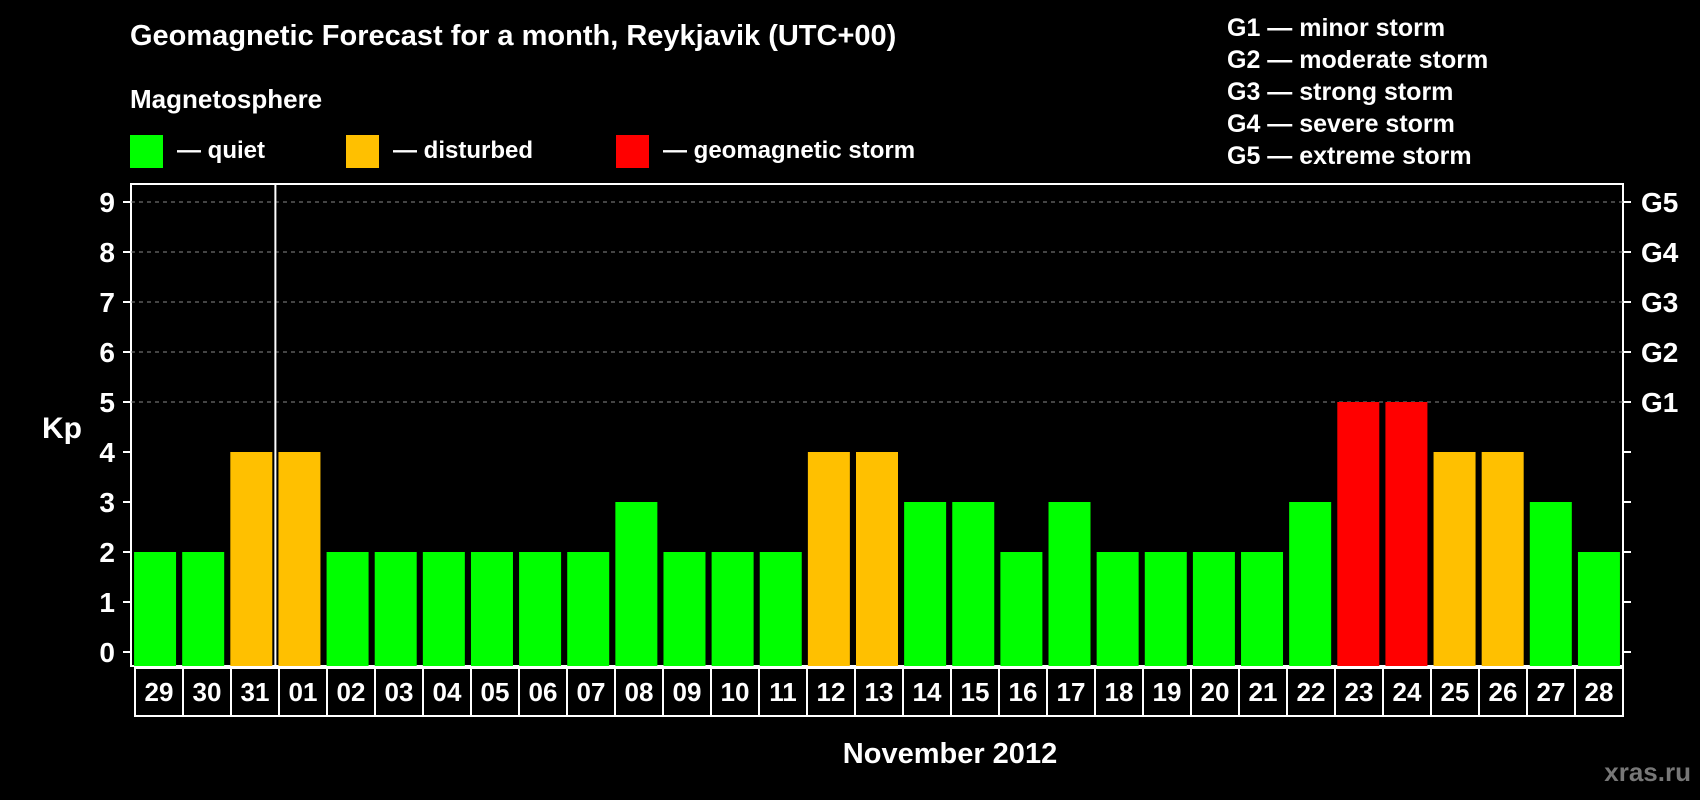  I want to click on x-tick-label-14: 14, so click(927, 692).